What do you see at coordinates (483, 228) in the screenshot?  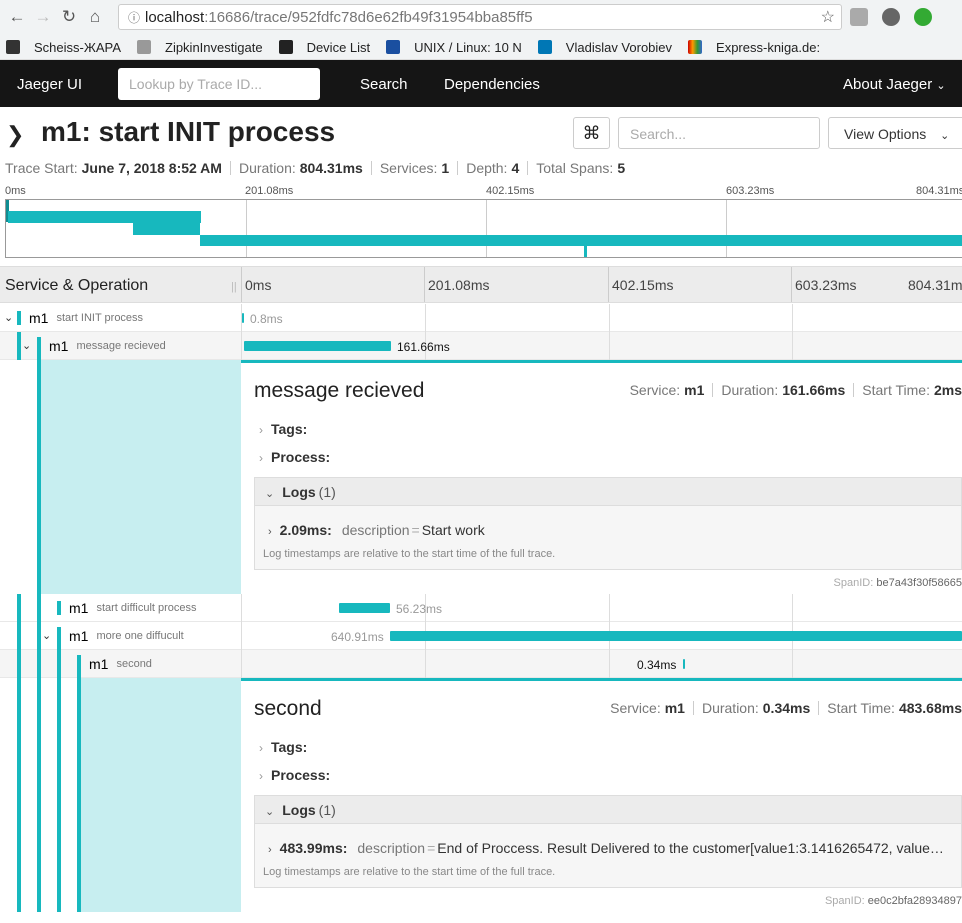 I see `trace-minimap` at bounding box center [483, 228].